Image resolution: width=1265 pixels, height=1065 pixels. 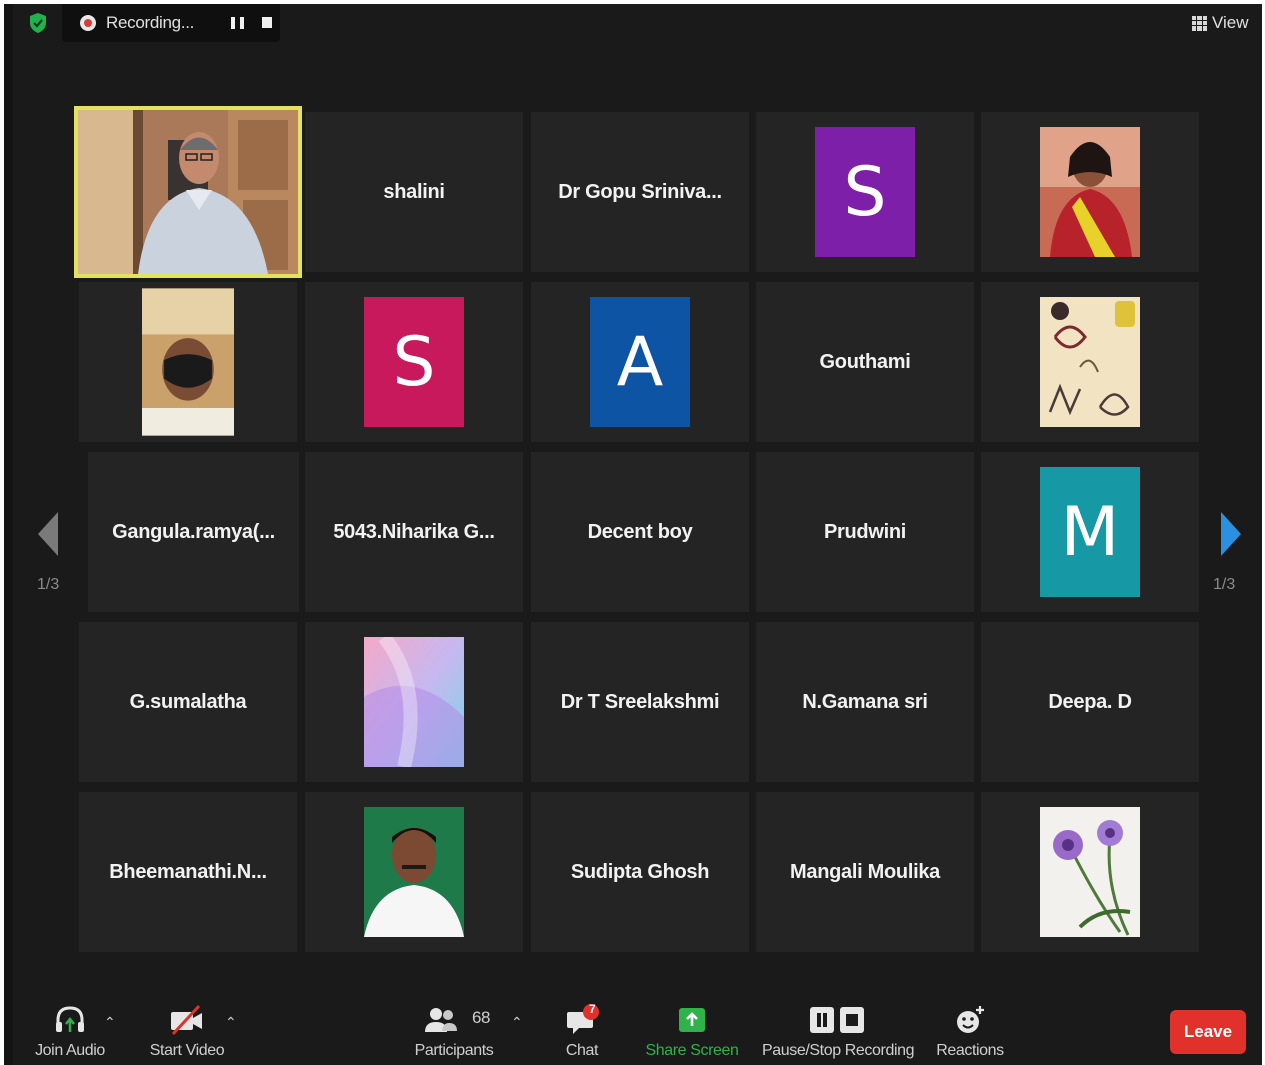 I want to click on man-in-office-photo, so click(x=188, y=192).